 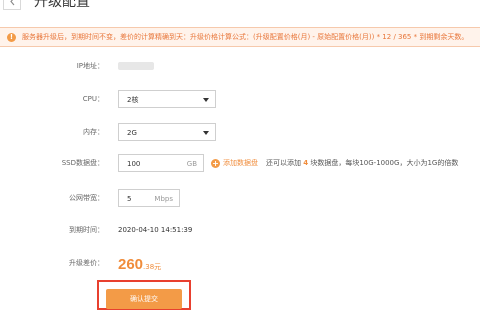 I want to click on ssd-size-value: 100, so click(x=134, y=164).